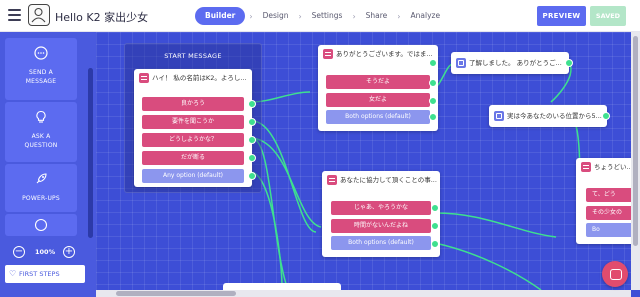 This screenshot has height=297, width=640. I want to click on step-share: Share, so click(377, 16).